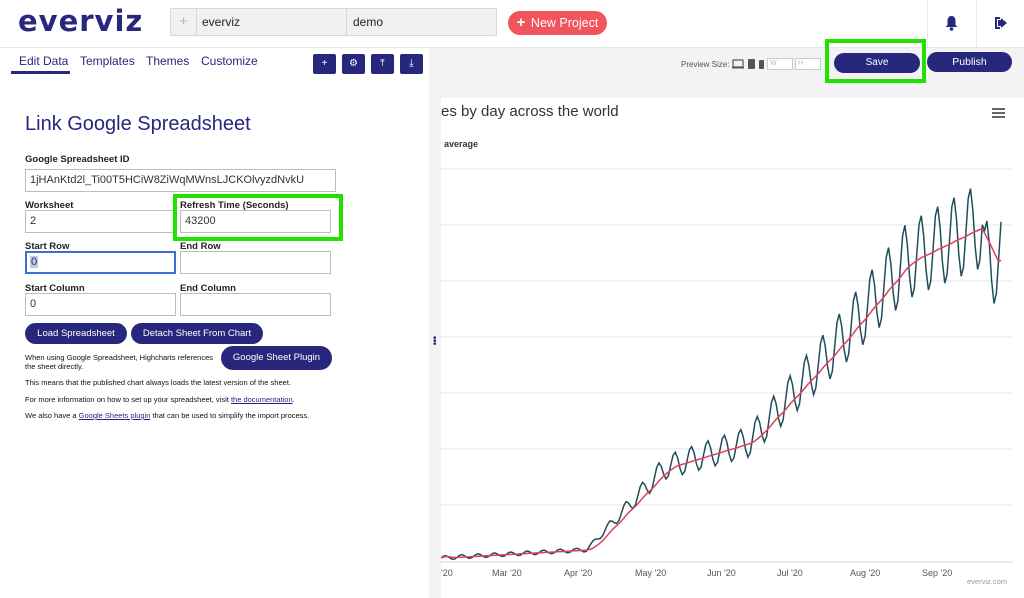 The height and width of the screenshot is (598, 1024). I want to click on start-row-input: 0, so click(100, 262).